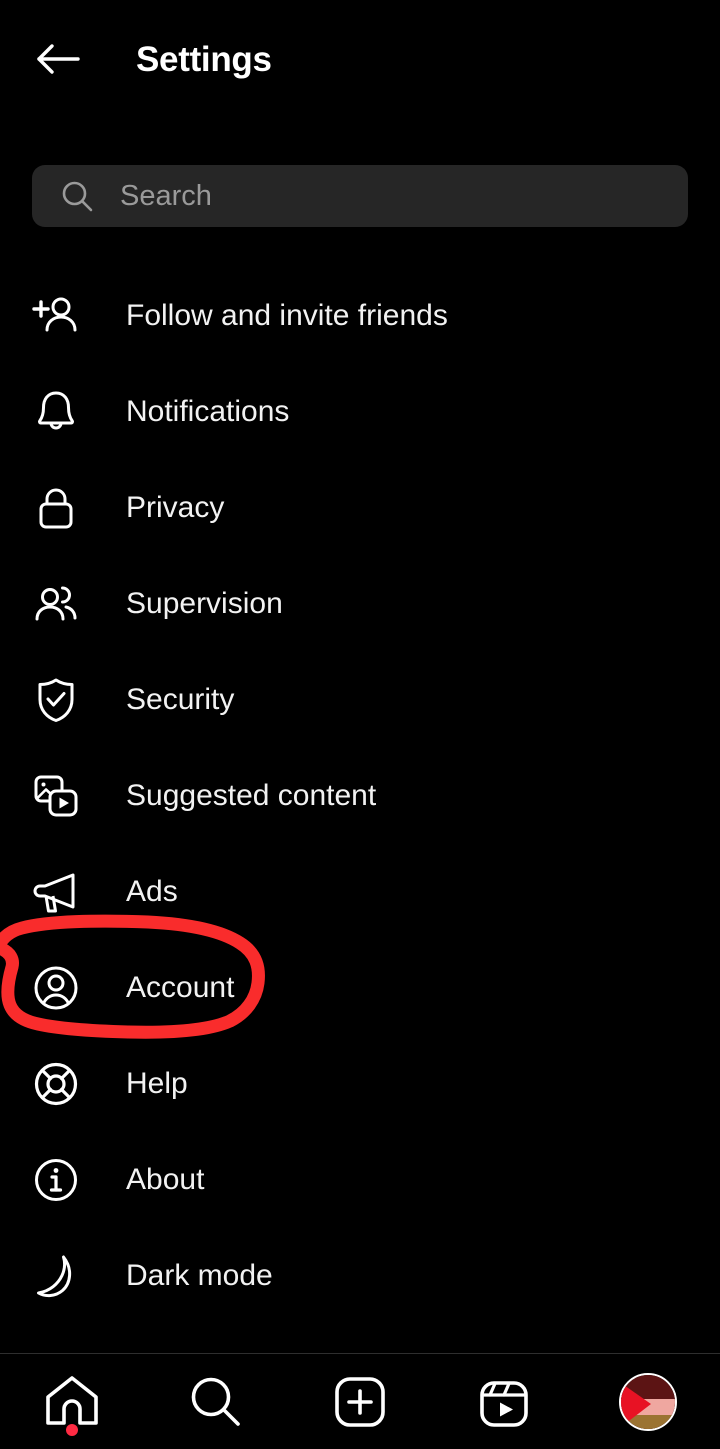 The width and height of the screenshot is (720, 1449). I want to click on menu-item-label: Privacy, so click(175, 507).